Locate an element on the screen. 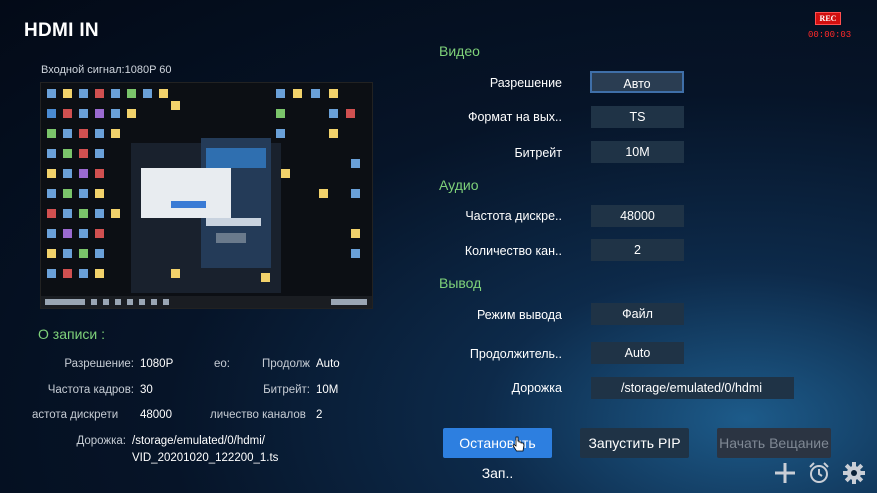 This screenshot has width=877, height=493. recording-info-title: О записи : is located at coordinates (71, 334).